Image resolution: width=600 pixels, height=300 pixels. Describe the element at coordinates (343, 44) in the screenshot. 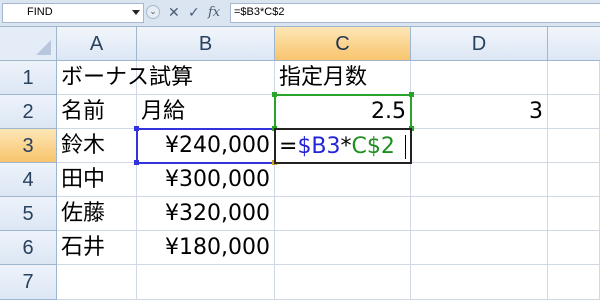

I see `column-header-c: C` at that location.